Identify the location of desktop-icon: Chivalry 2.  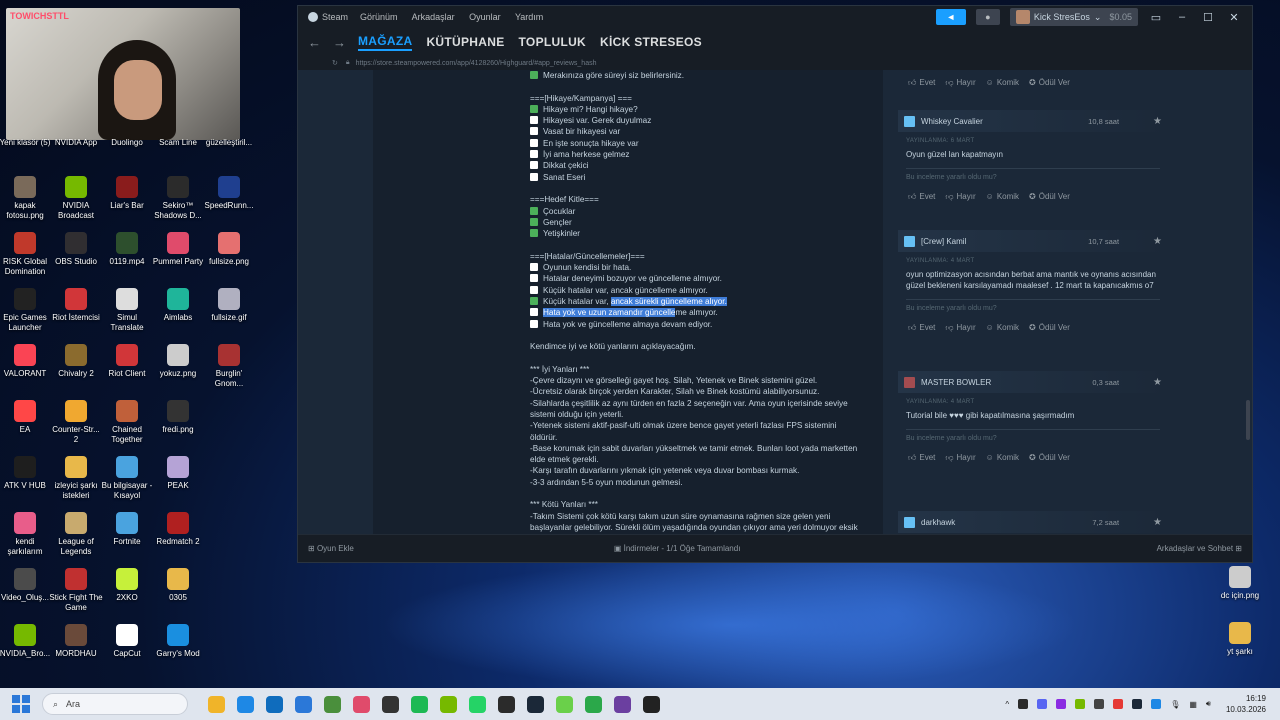
(76, 361).